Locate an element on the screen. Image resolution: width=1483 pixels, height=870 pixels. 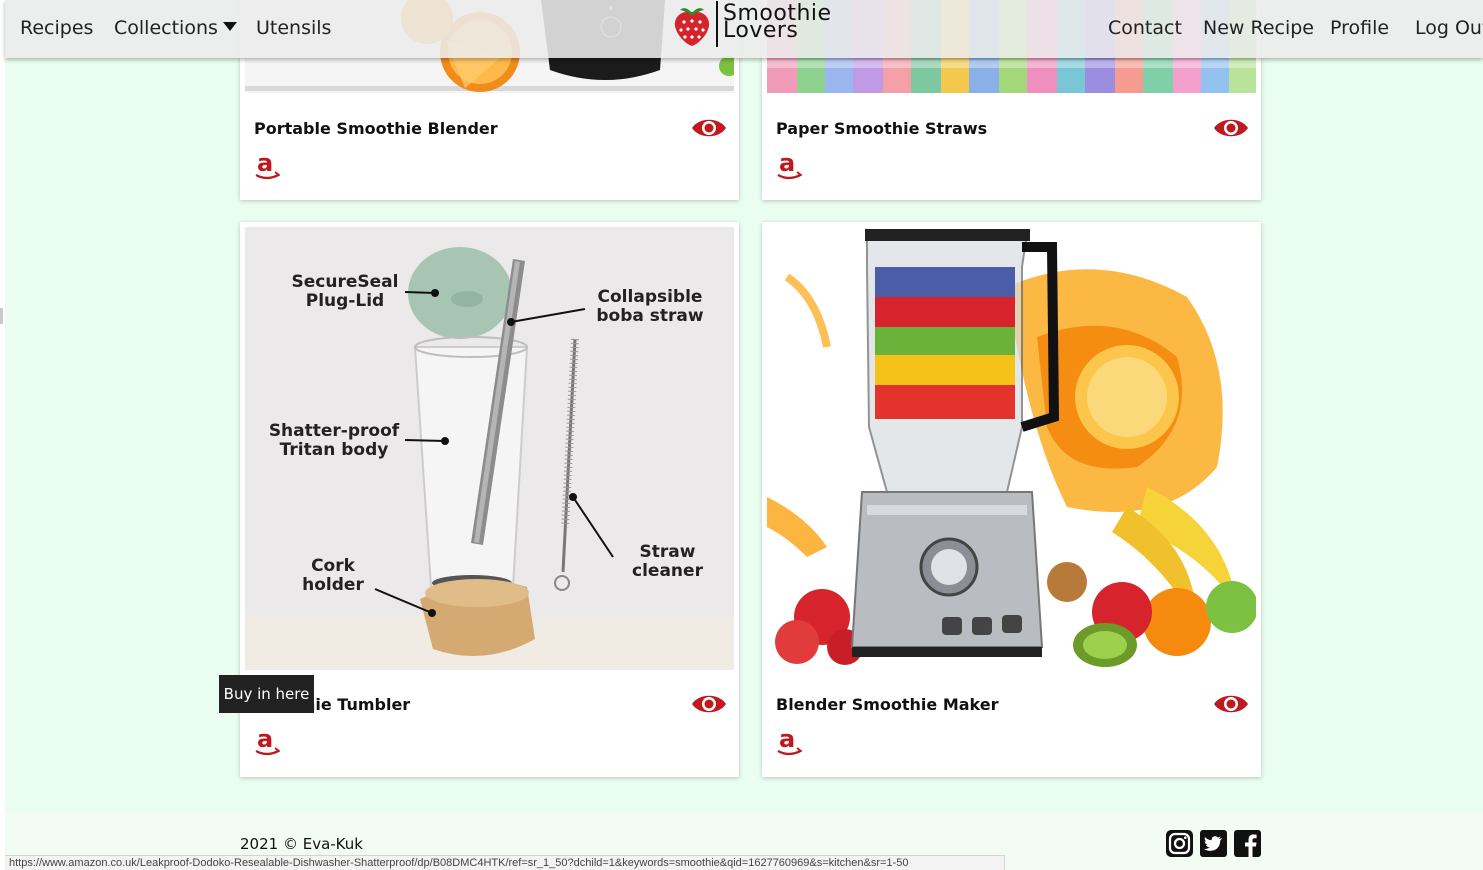
product-title: Paper Smoothie Straws is located at coordinates (882, 128).